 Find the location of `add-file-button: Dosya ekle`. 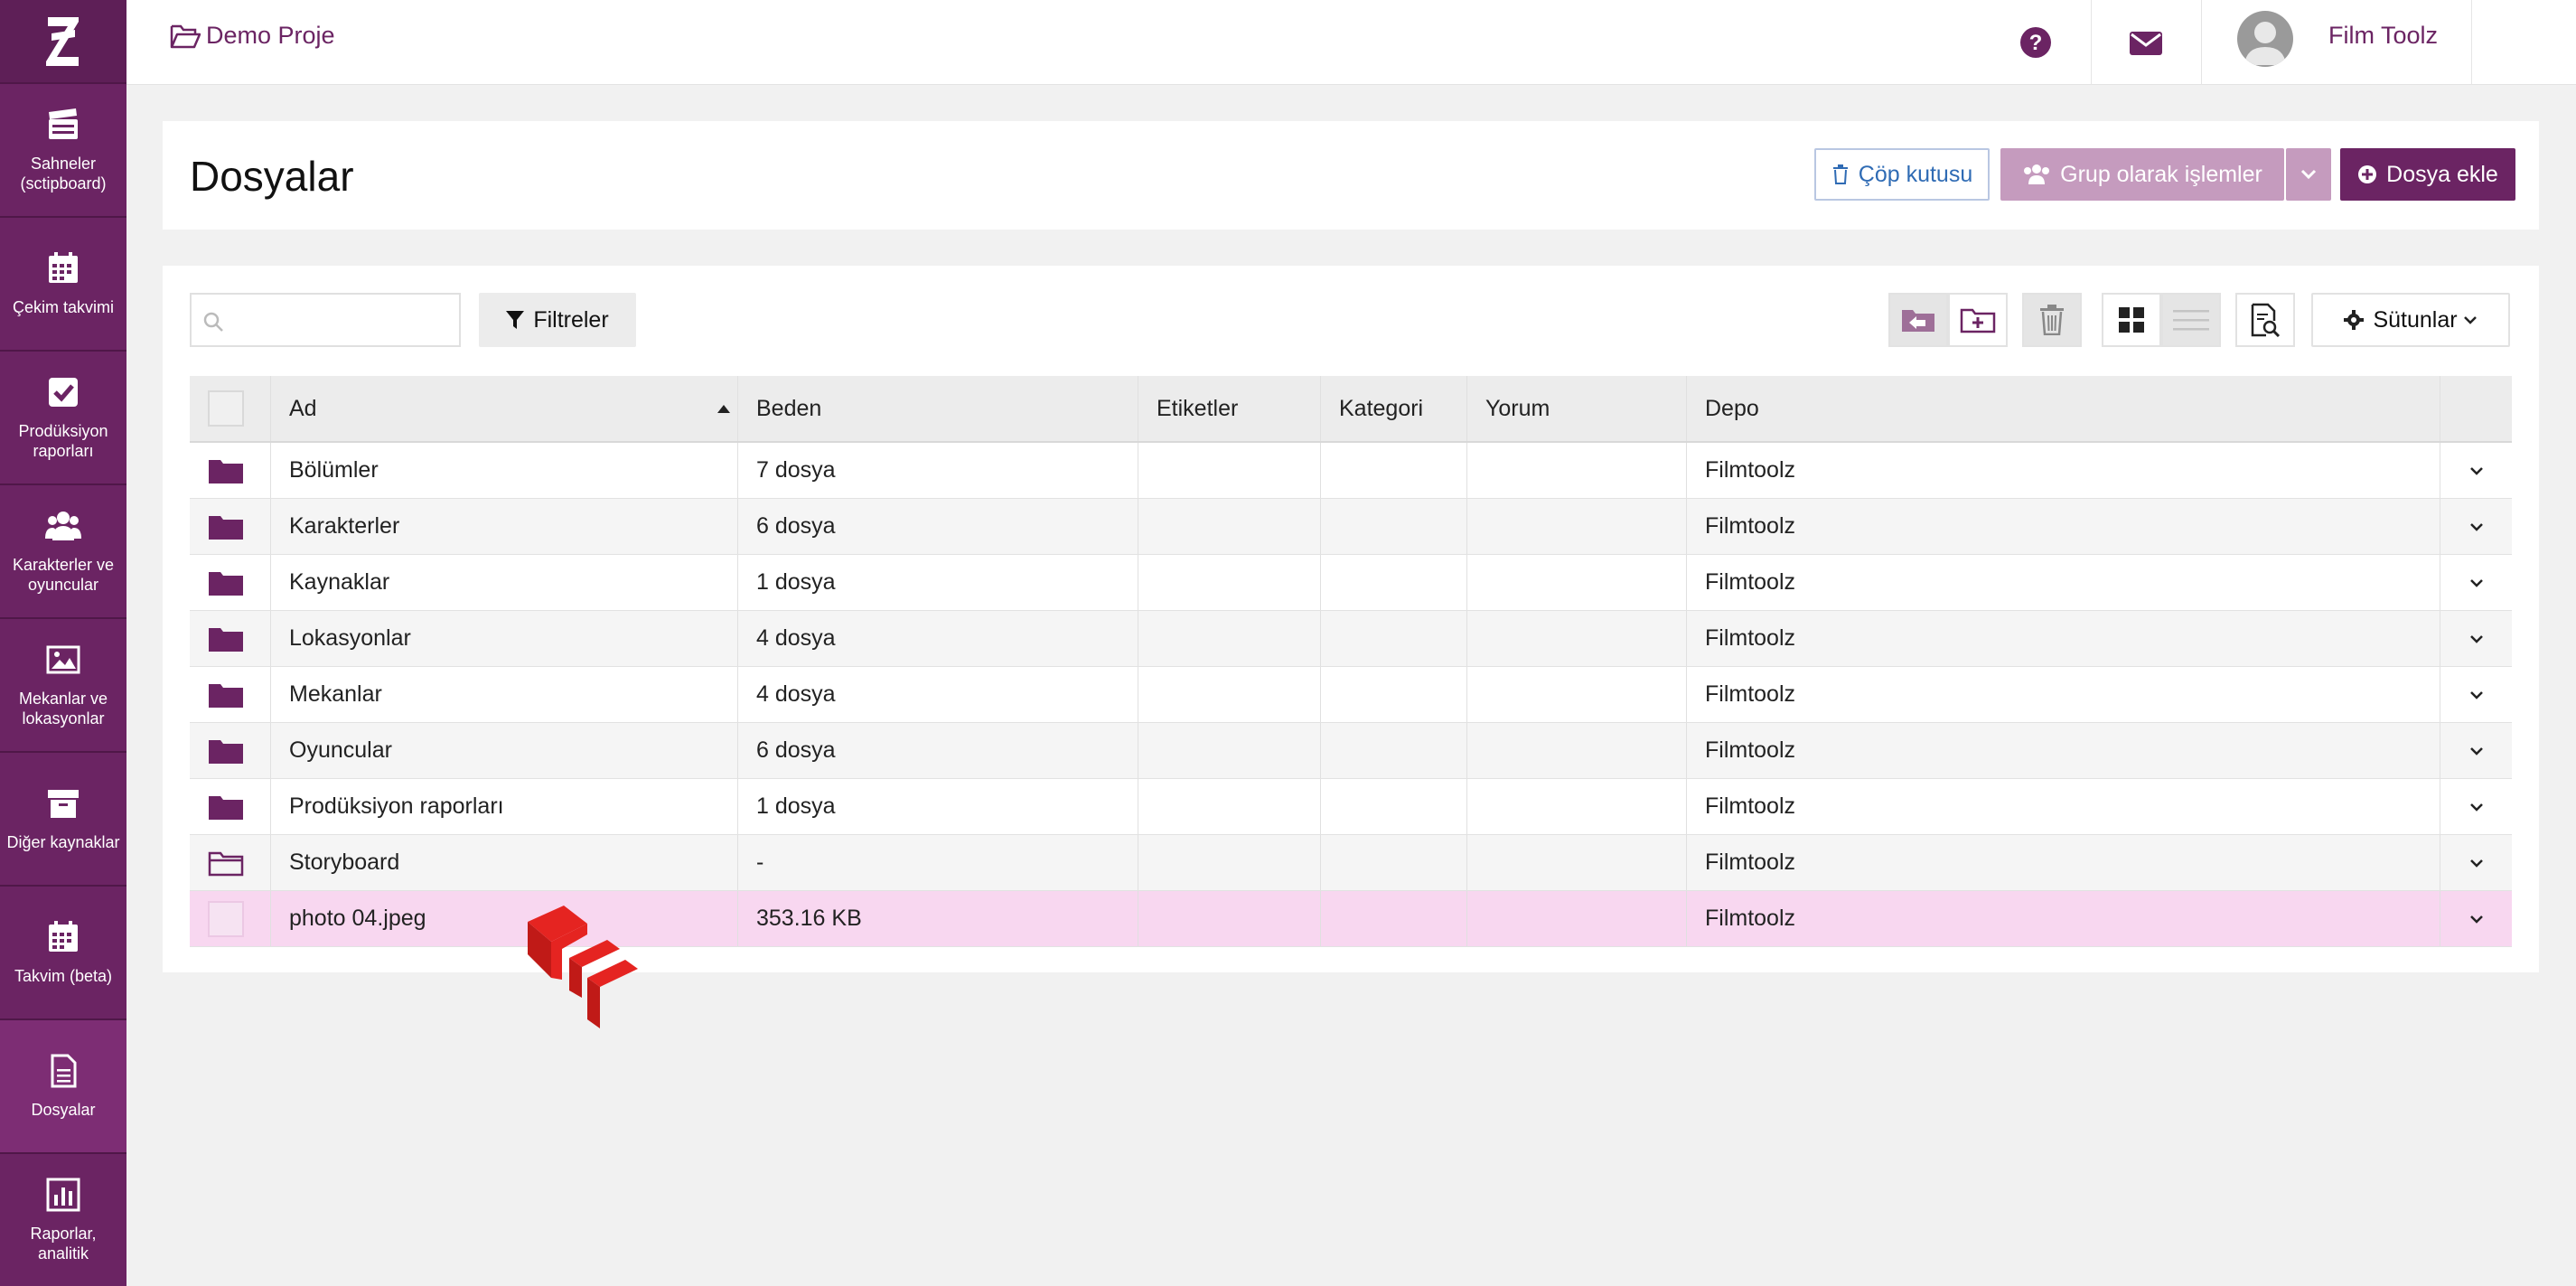

add-file-button: Dosya ekle is located at coordinates (2427, 174).